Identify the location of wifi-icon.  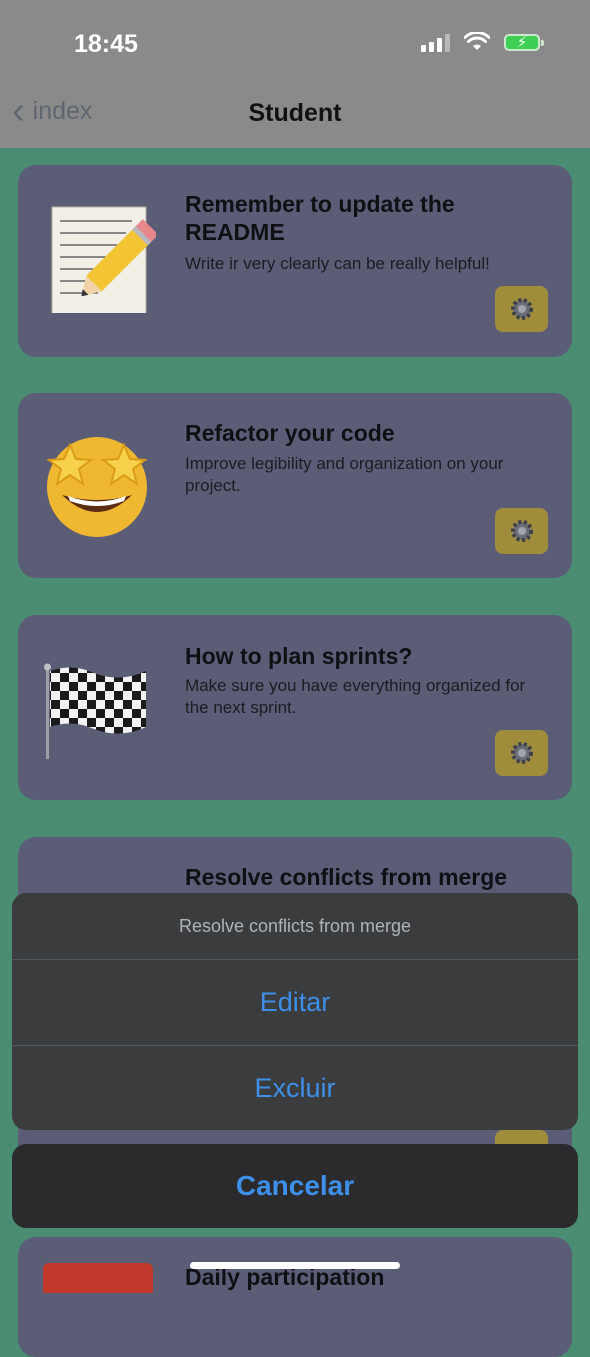
(477, 41).